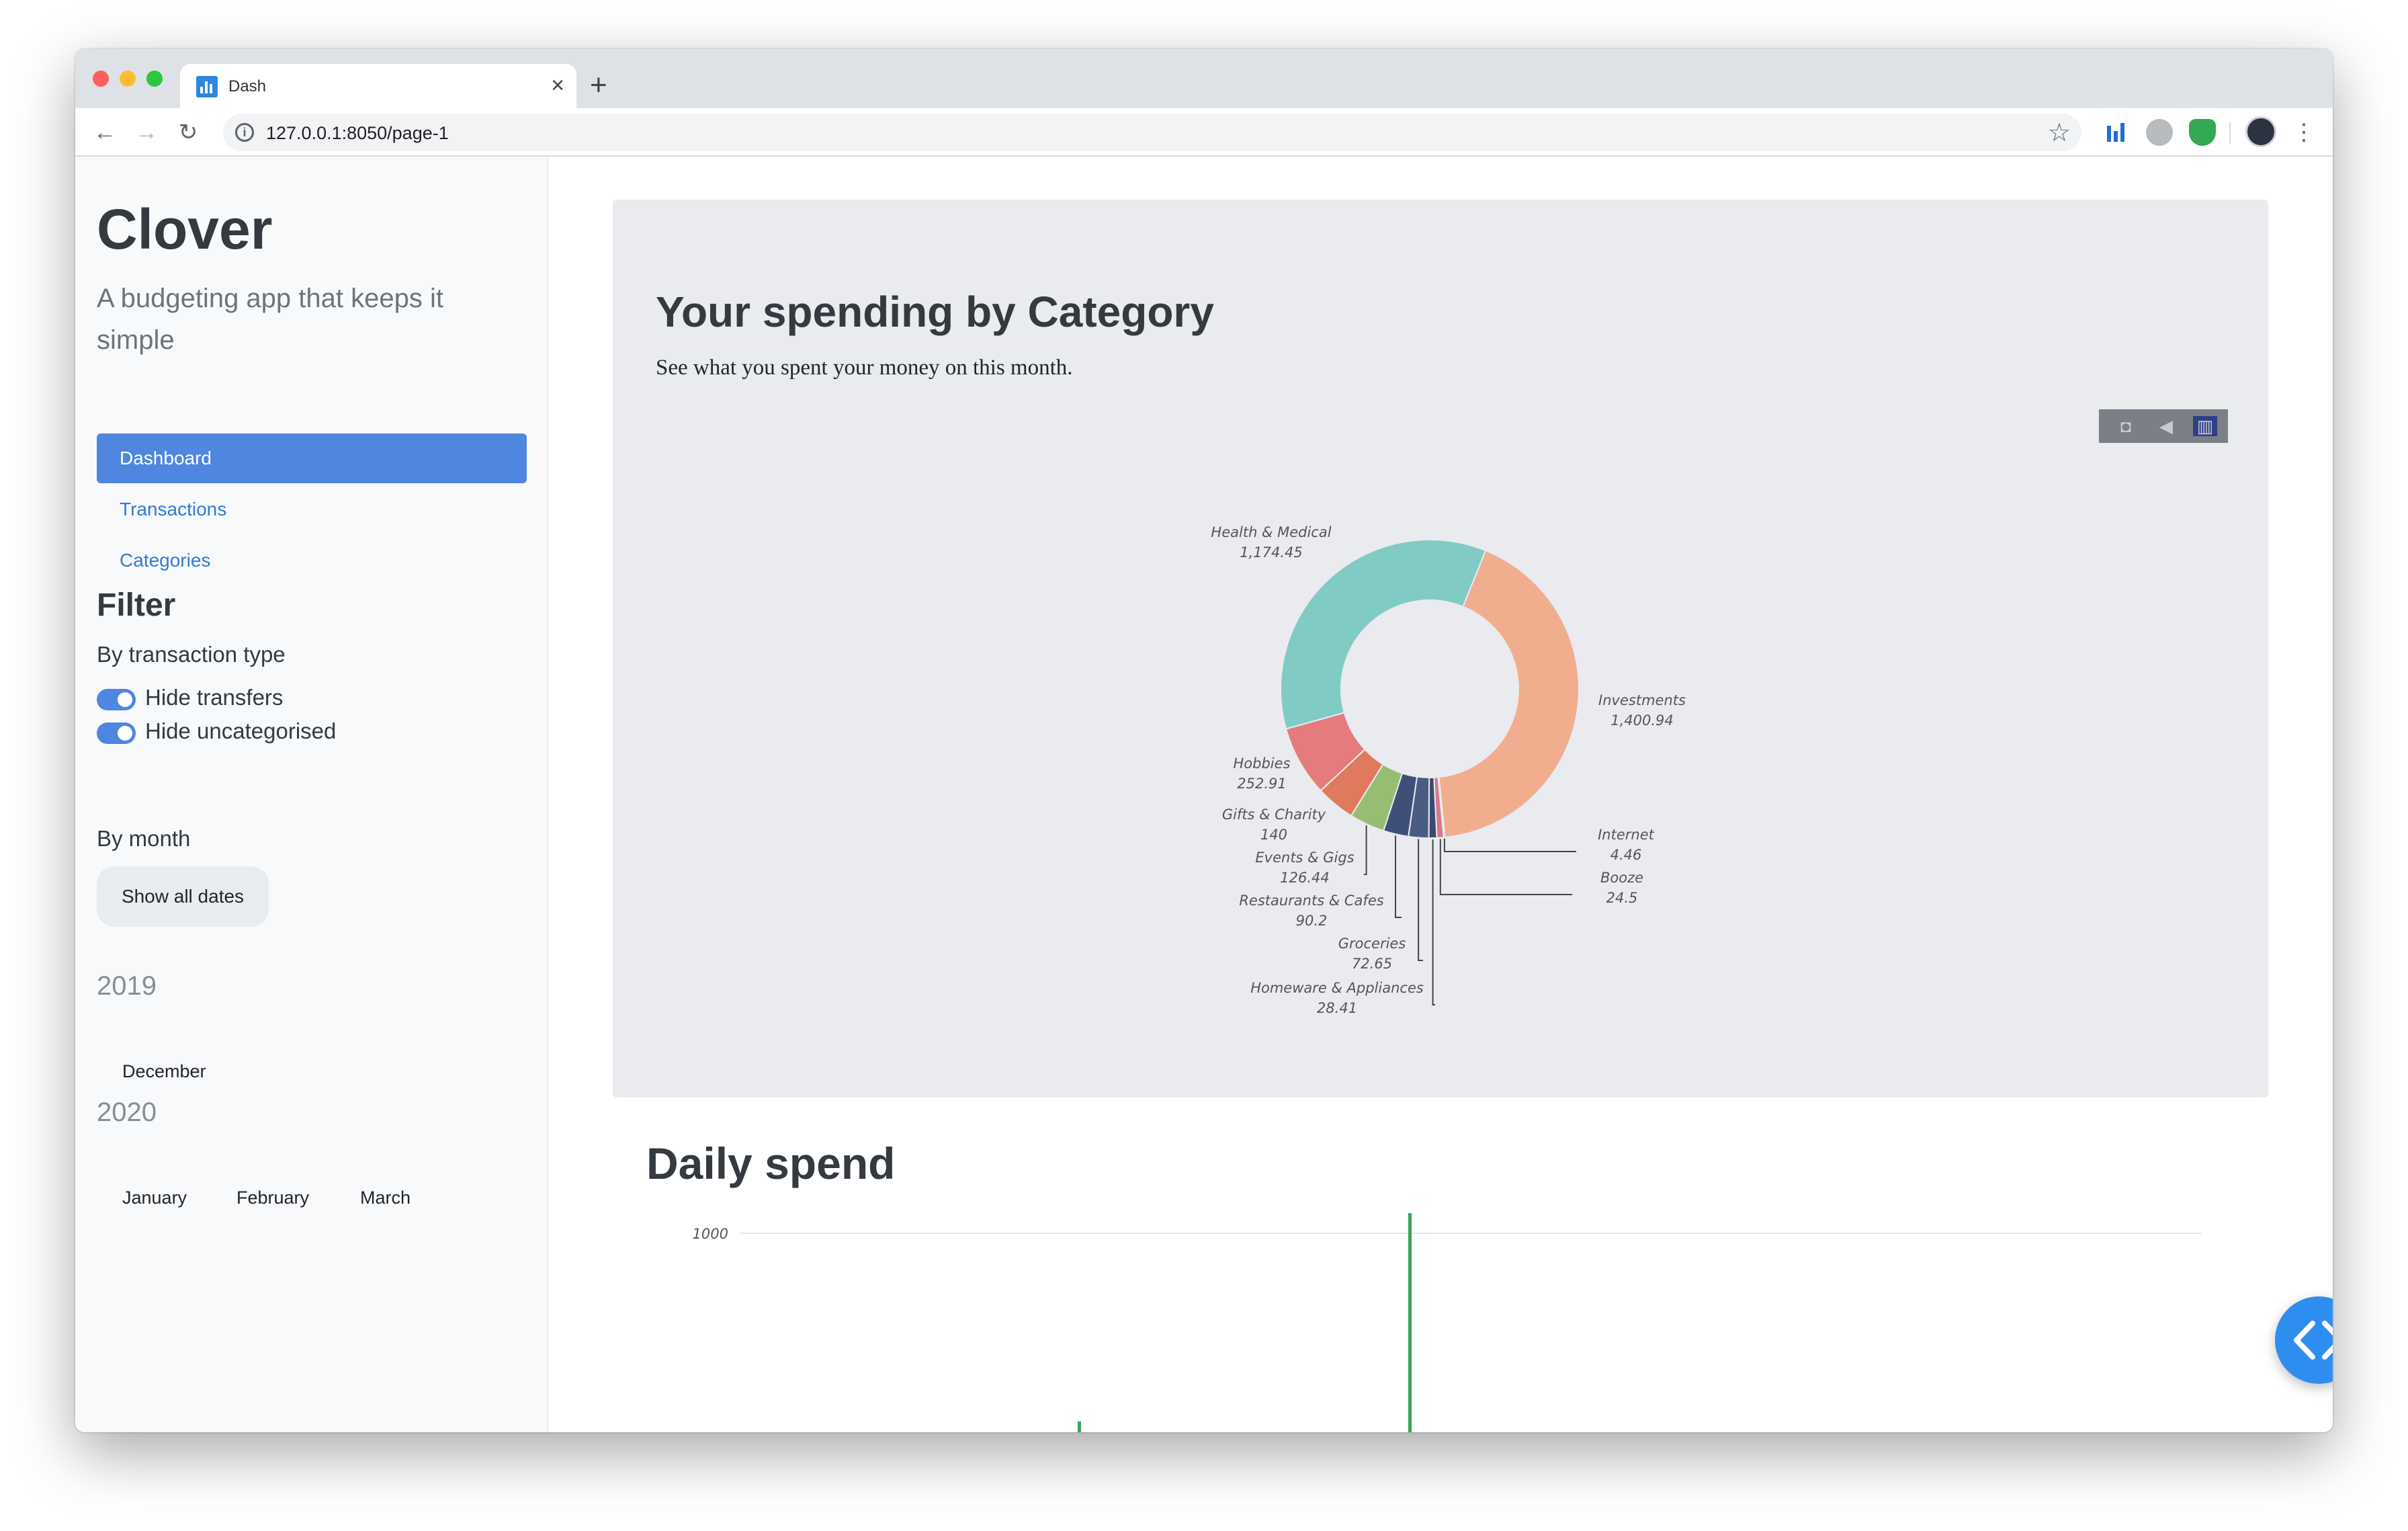  Describe the element at coordinates (598, 85) in the screenshot. I see `new-tab-button: +` at that location.